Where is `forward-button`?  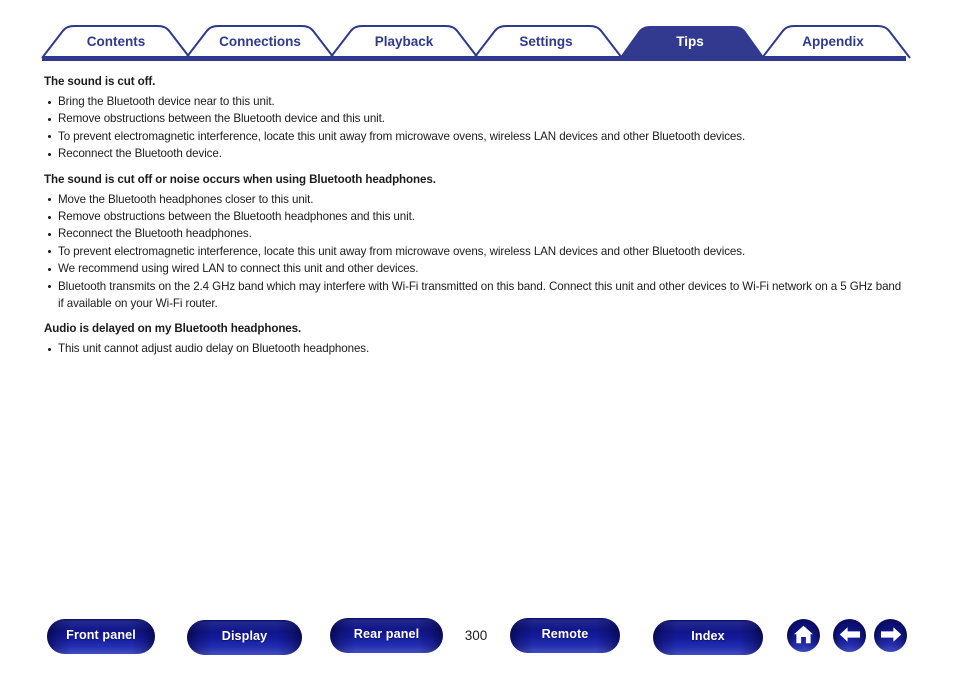 forward-button is located at coordinates (890, 635).